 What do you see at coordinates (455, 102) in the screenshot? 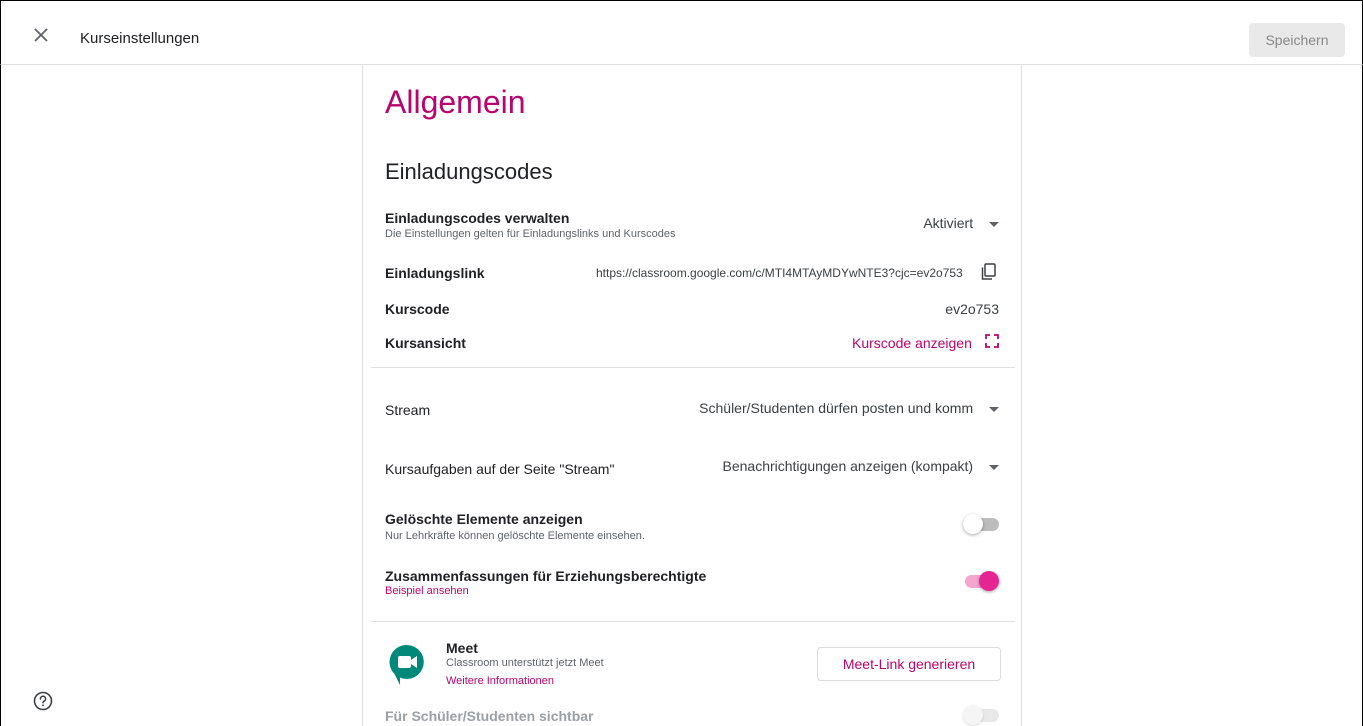
I see `page-title: Allgemein` at bounding box center [455, 102].